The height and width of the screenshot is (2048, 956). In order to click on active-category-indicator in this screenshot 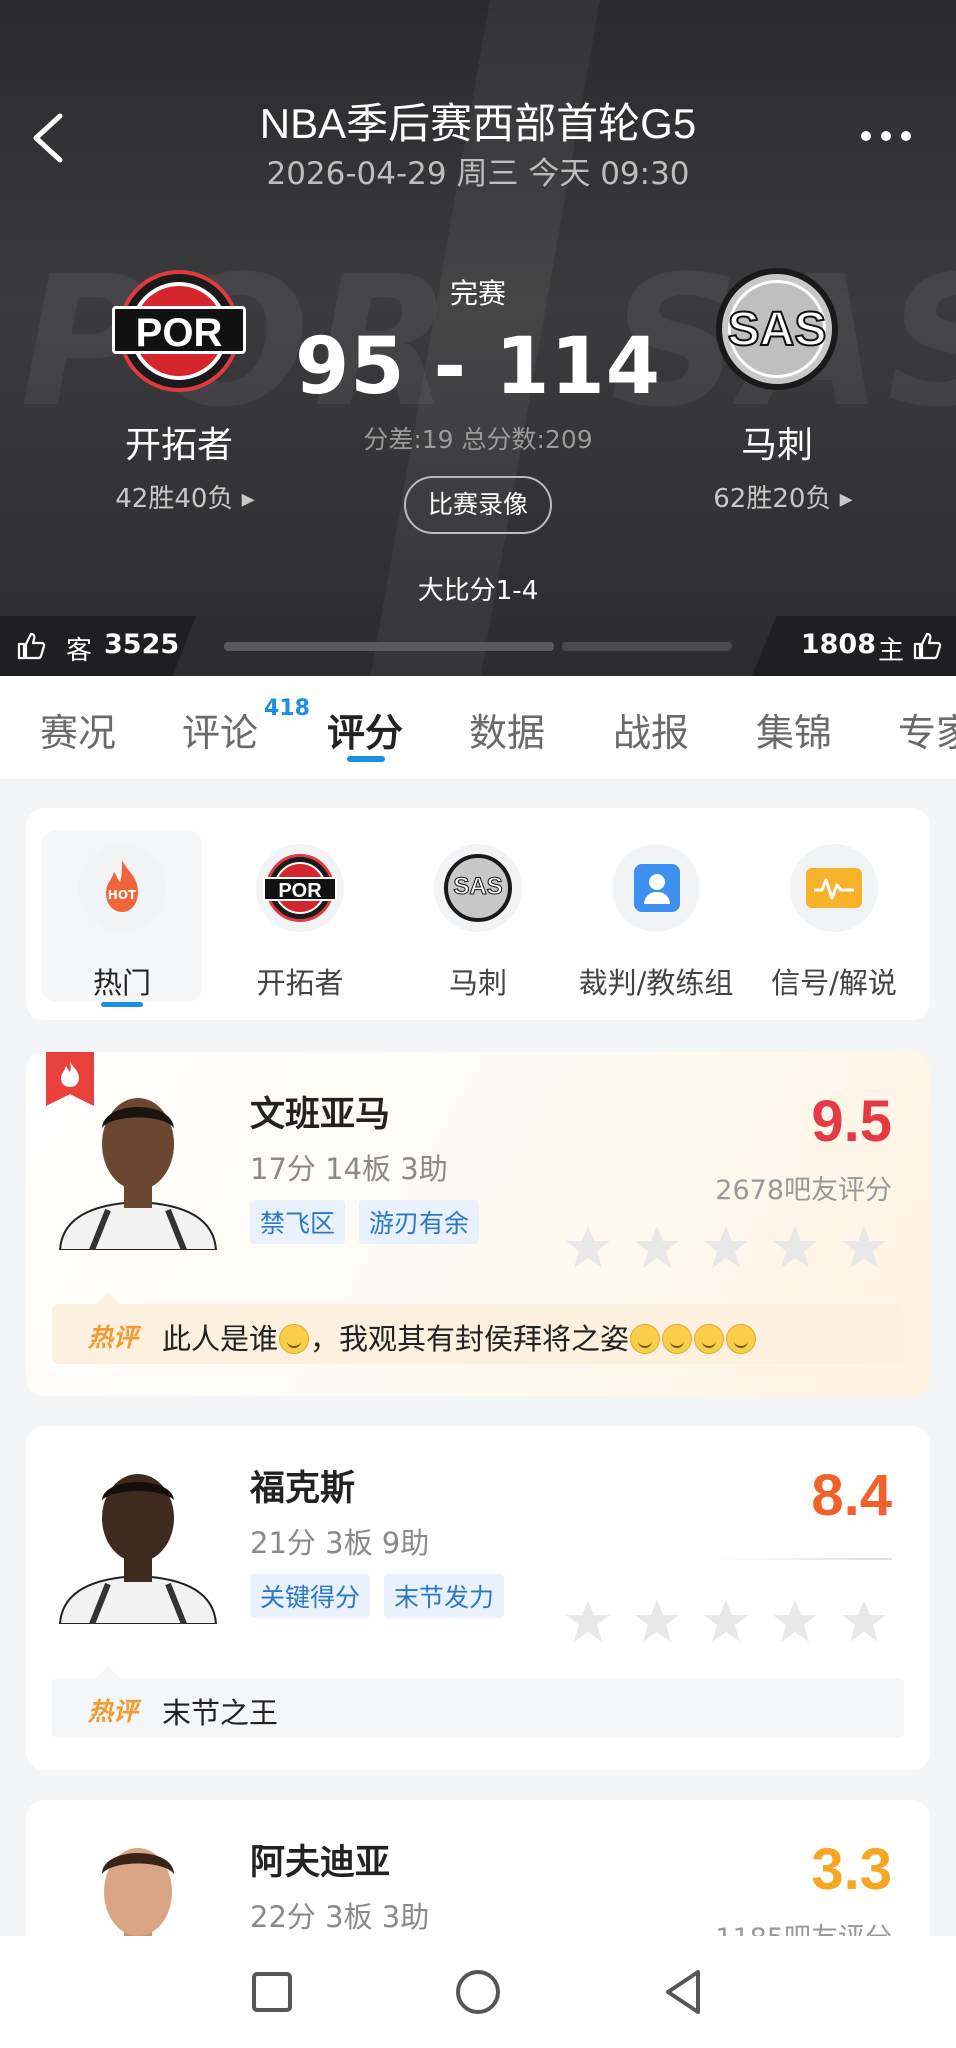, I will do `click(122, 1004)`.